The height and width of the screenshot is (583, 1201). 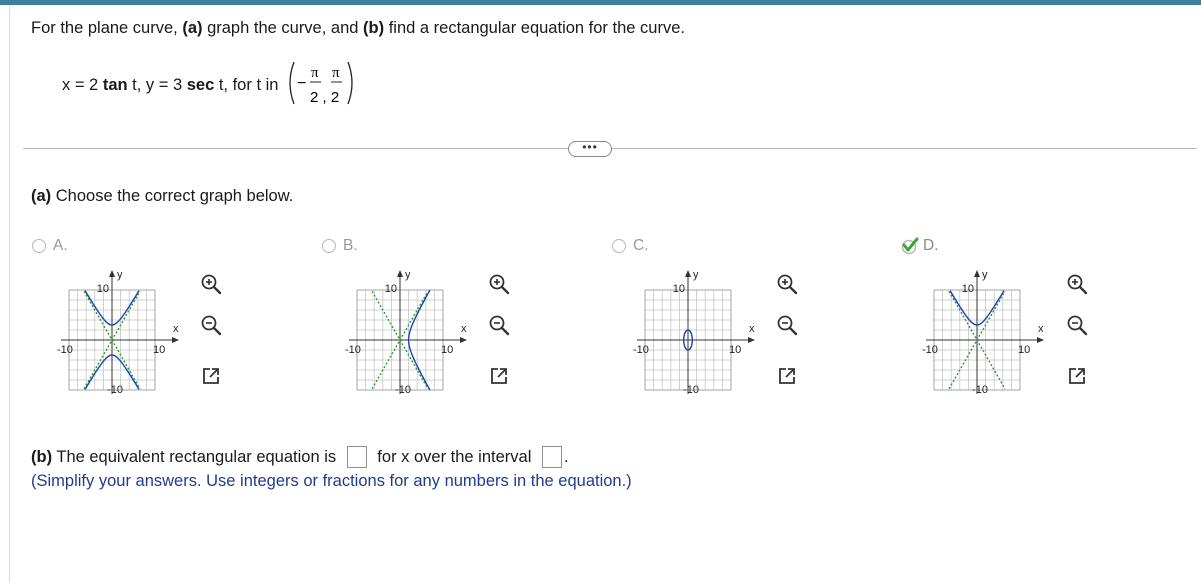 I want to click on graph-c-x-label: x, so click(x=752, y=329).